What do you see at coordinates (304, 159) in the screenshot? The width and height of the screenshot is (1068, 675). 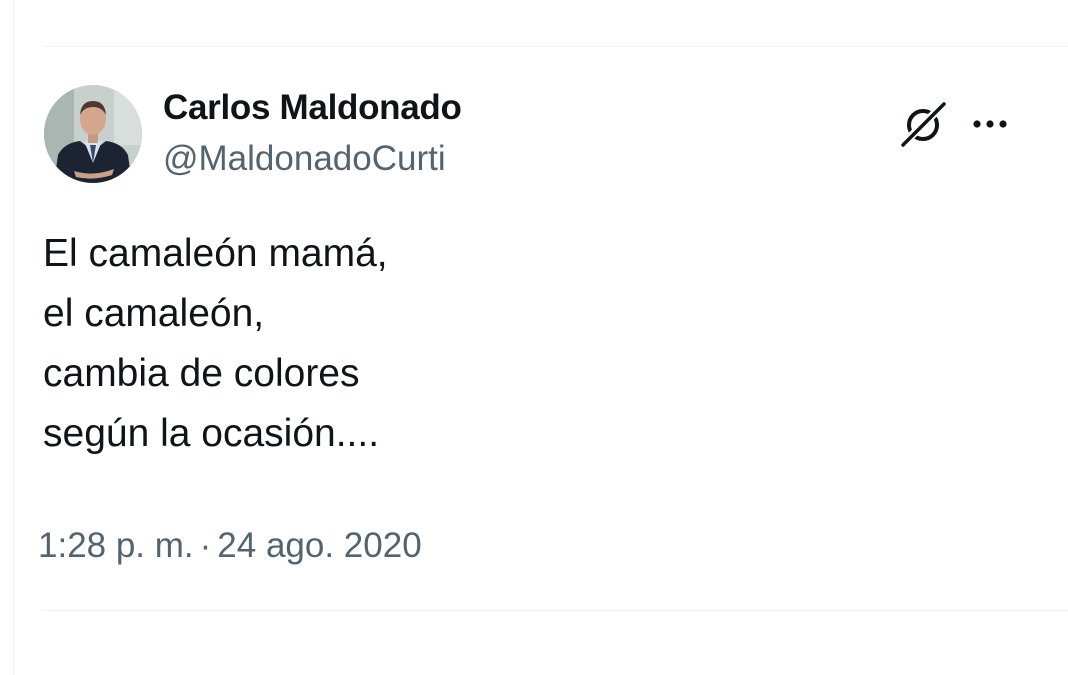 I see `author-handle: @MaldonadoCurti` at bounding box center [304, 159].